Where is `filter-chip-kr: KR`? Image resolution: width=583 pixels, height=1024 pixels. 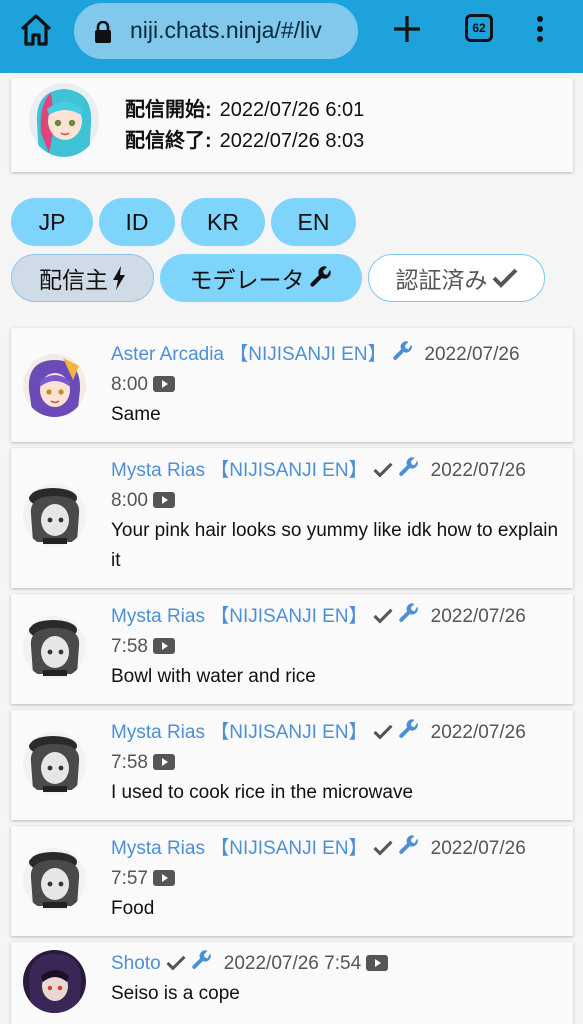
filter-chip-kr: KR is located at coordinates (223, 222).